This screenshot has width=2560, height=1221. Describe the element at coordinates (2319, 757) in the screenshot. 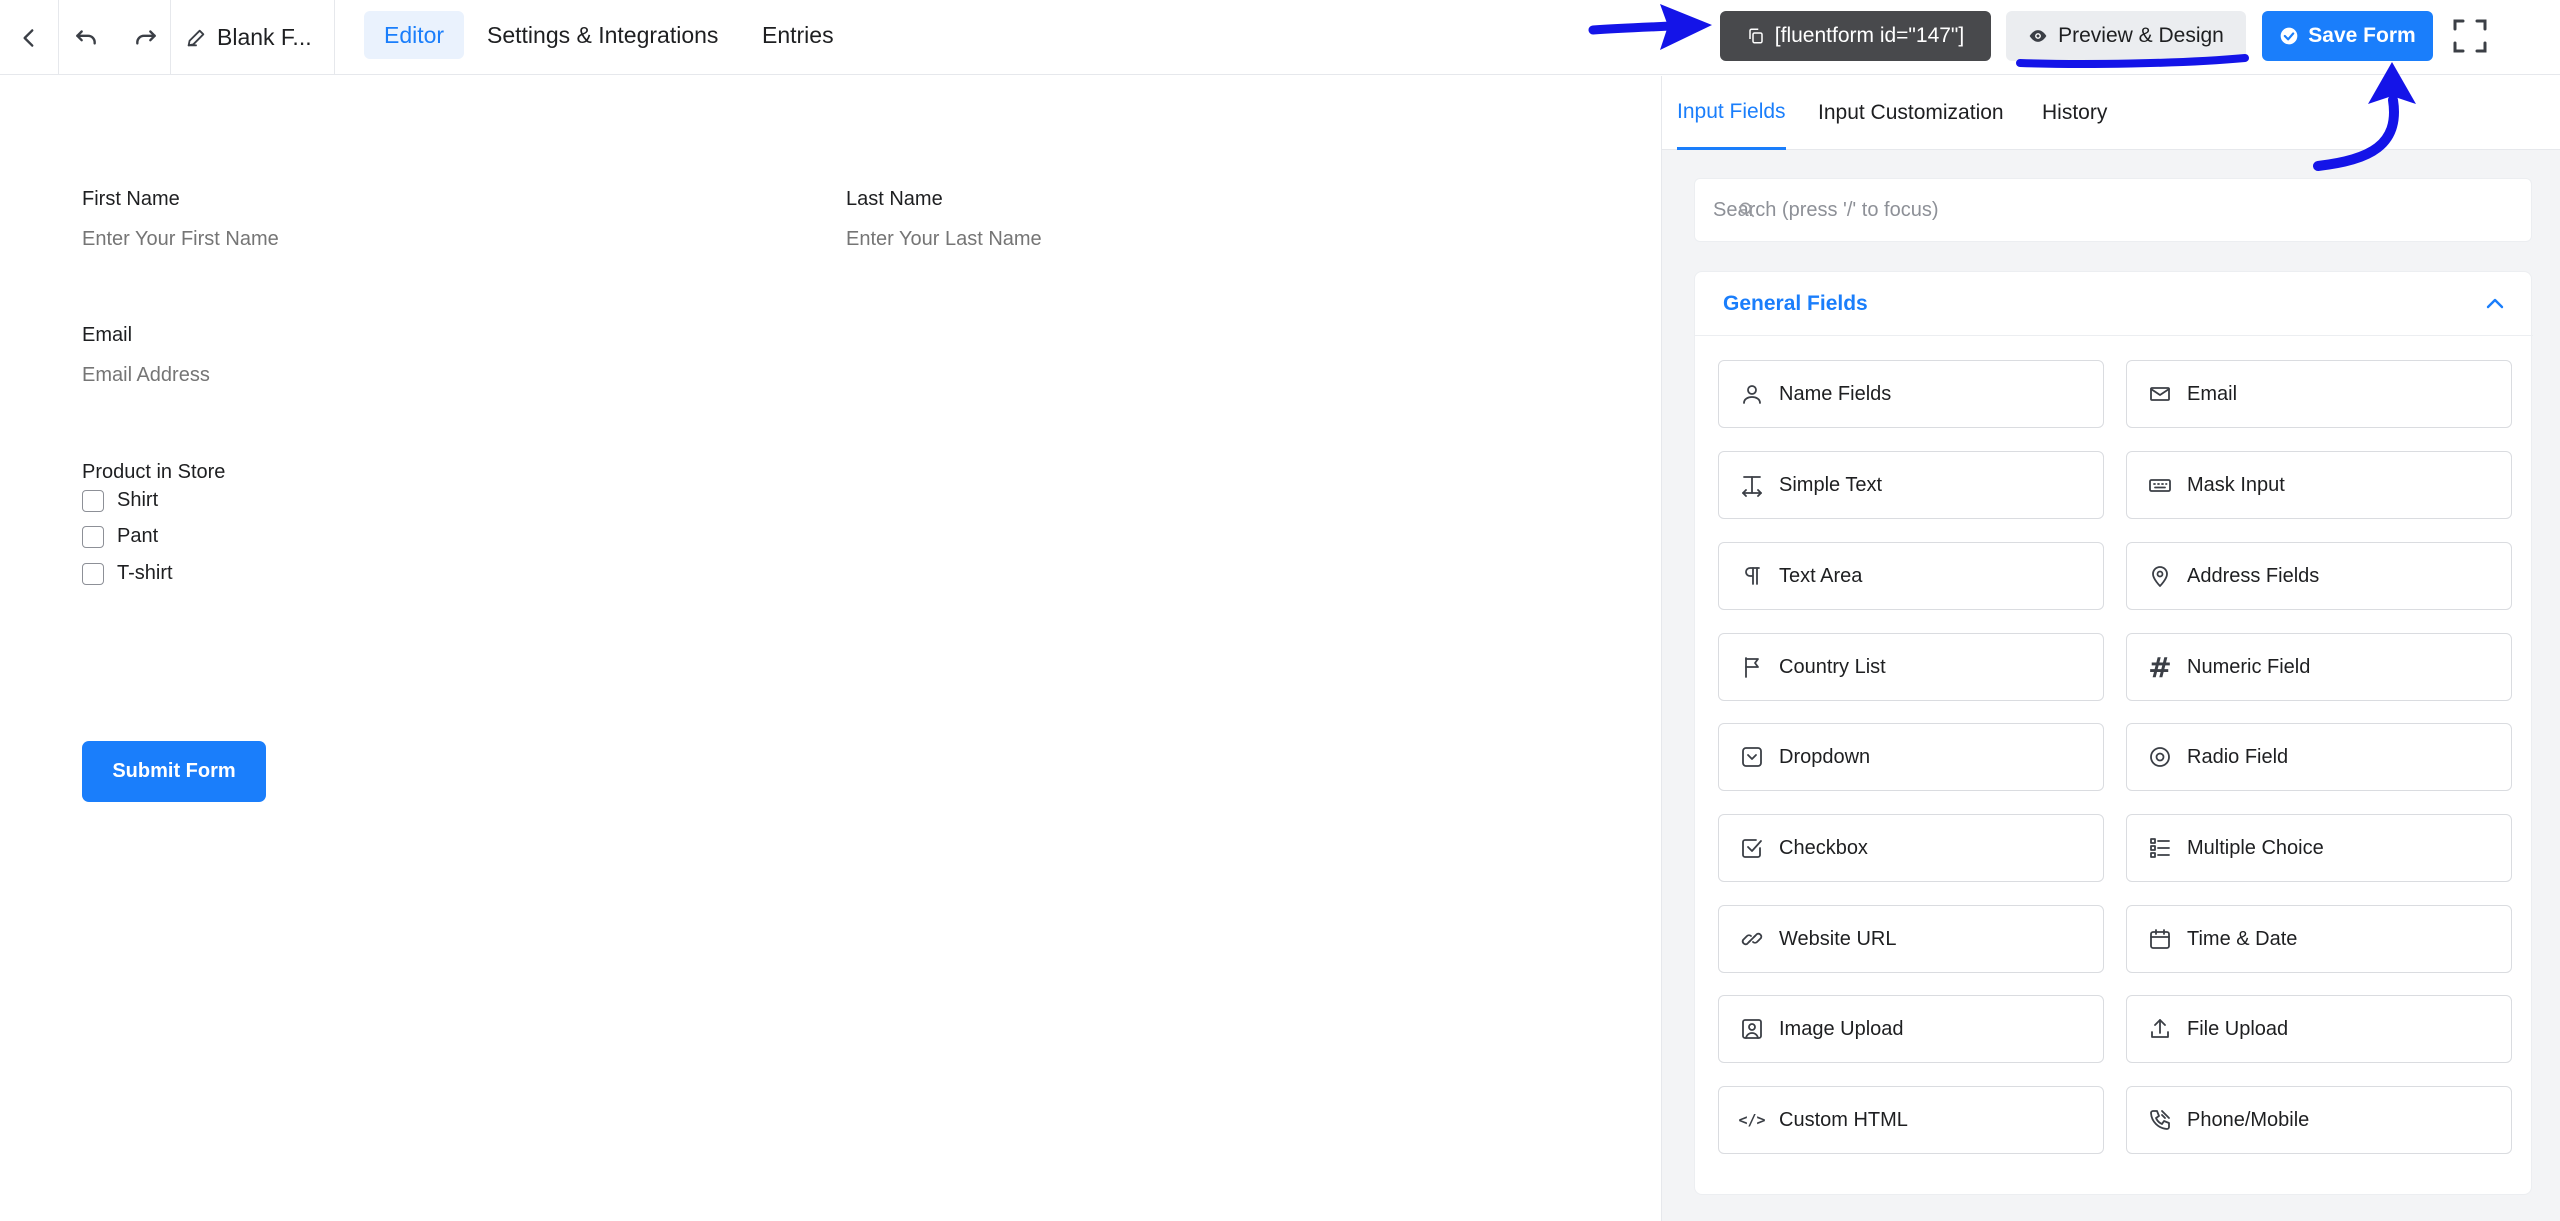

I see `field-radio-field: Radio Field` at that location.